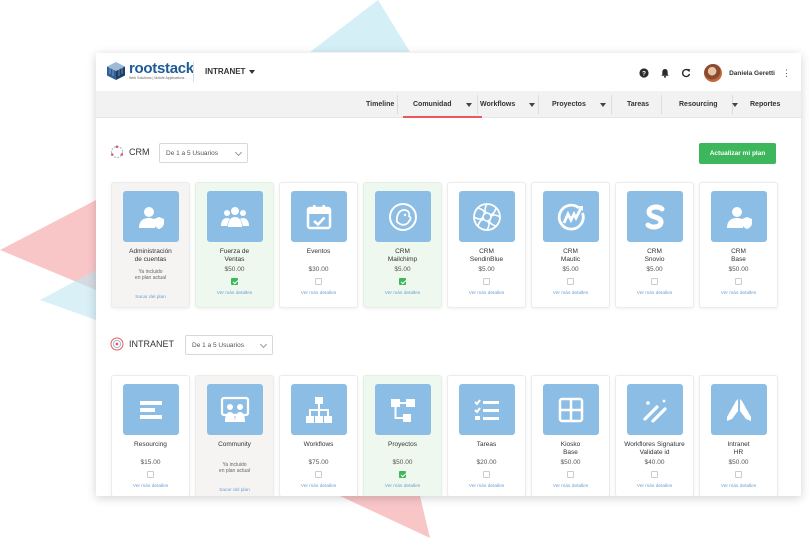 This screenshot has width=809, height=538. I want to click on module-price: $40.00, so click(654, 462).